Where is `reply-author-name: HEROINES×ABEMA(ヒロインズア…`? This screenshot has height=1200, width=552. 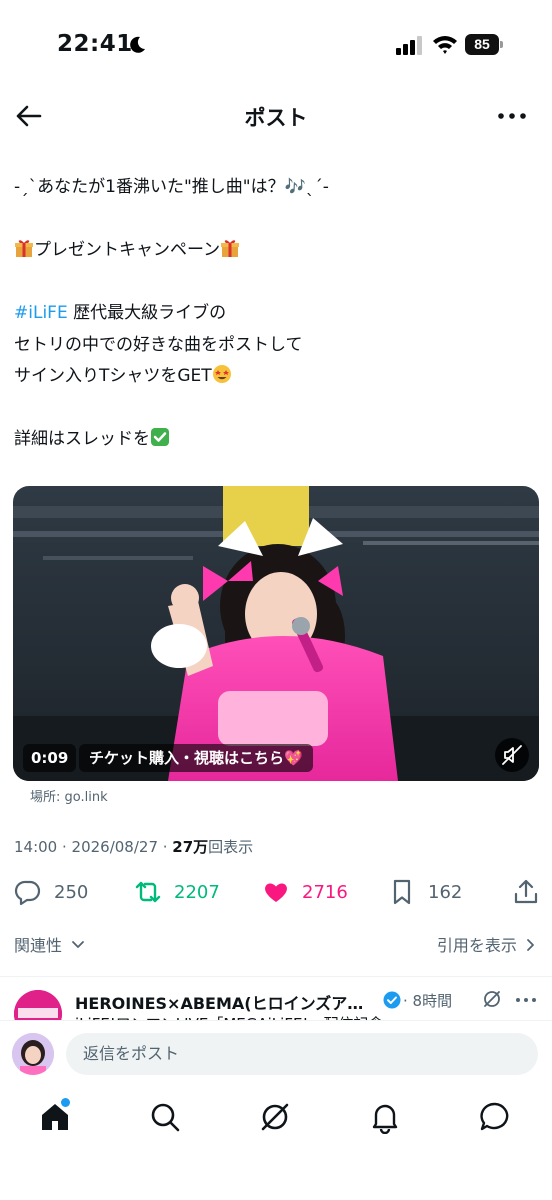
reply-author-name: HEROINES×ABEMA(ヒロインズア… is located at coordinates (219, 1002).